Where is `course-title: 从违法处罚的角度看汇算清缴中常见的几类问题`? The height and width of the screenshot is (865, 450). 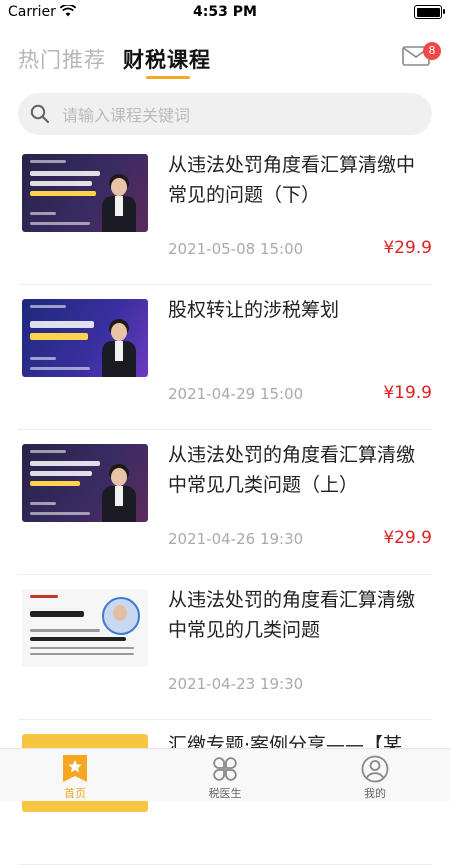 course-title: 从违法处罚的角度看汇算清缴中常见的几类问题 is located at coordinates (292, 615).